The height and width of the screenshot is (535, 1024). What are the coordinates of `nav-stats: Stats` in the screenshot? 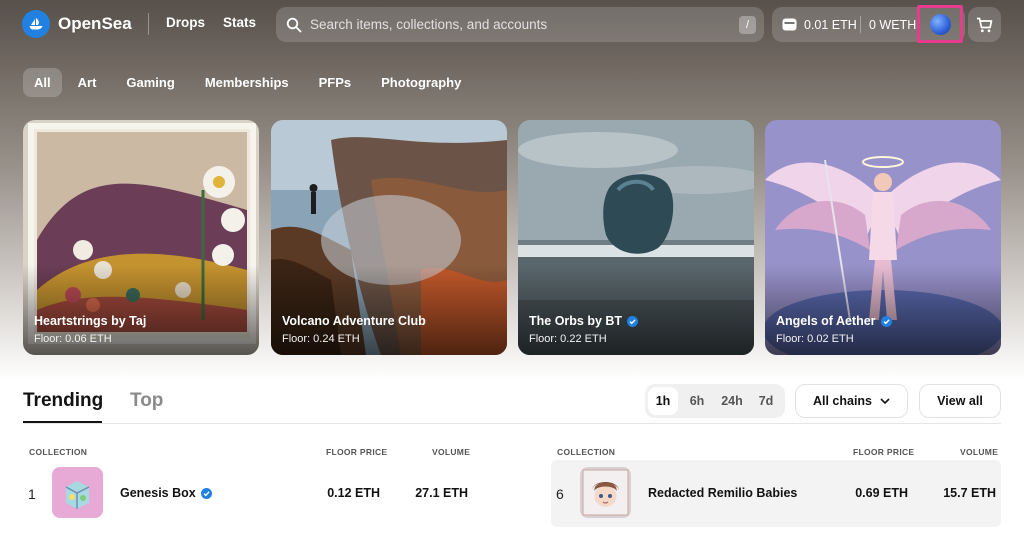 It's located at (239, 22).